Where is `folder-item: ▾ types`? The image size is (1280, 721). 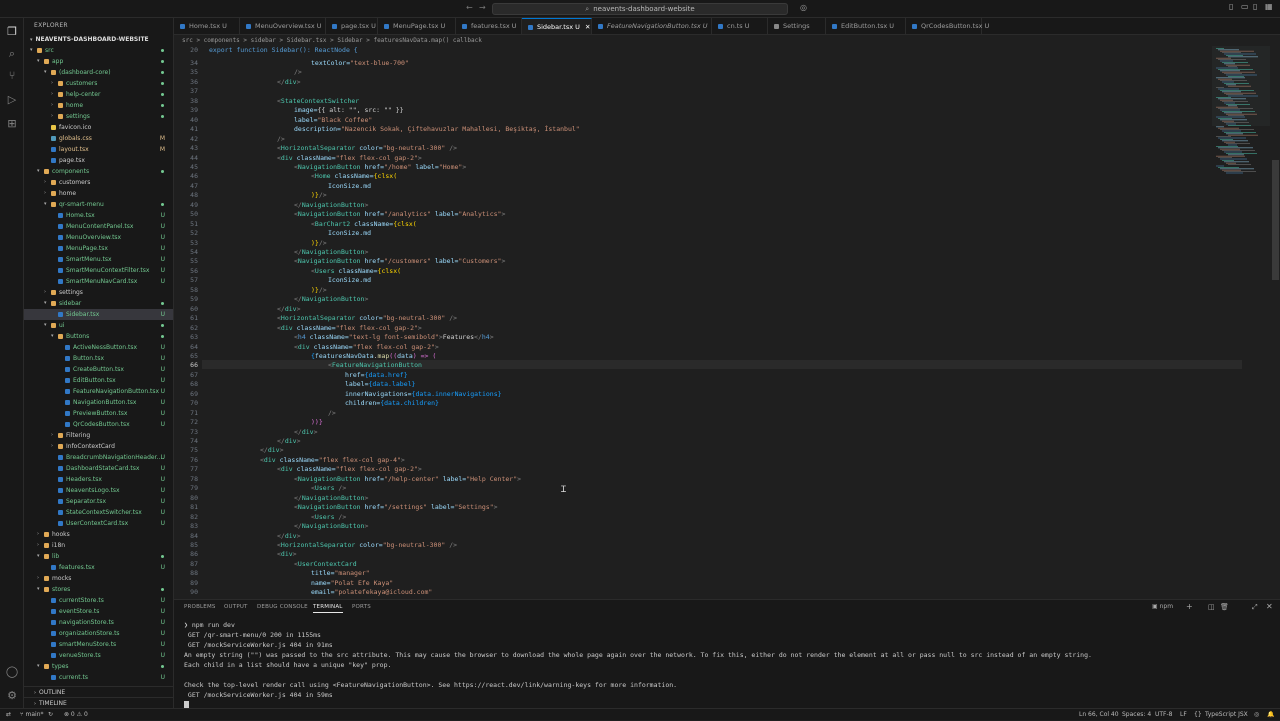 folder-item: ▾ types is located at coordinates (98, 666).